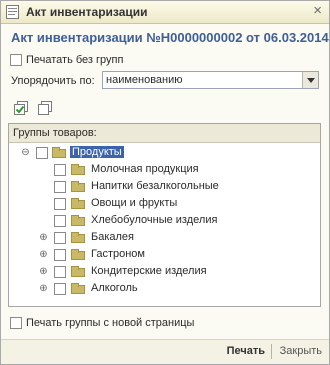 The width and height of the screenshot is (330, 365). I want to click on window-title: Акт инвентаризации, so click(87, 12).